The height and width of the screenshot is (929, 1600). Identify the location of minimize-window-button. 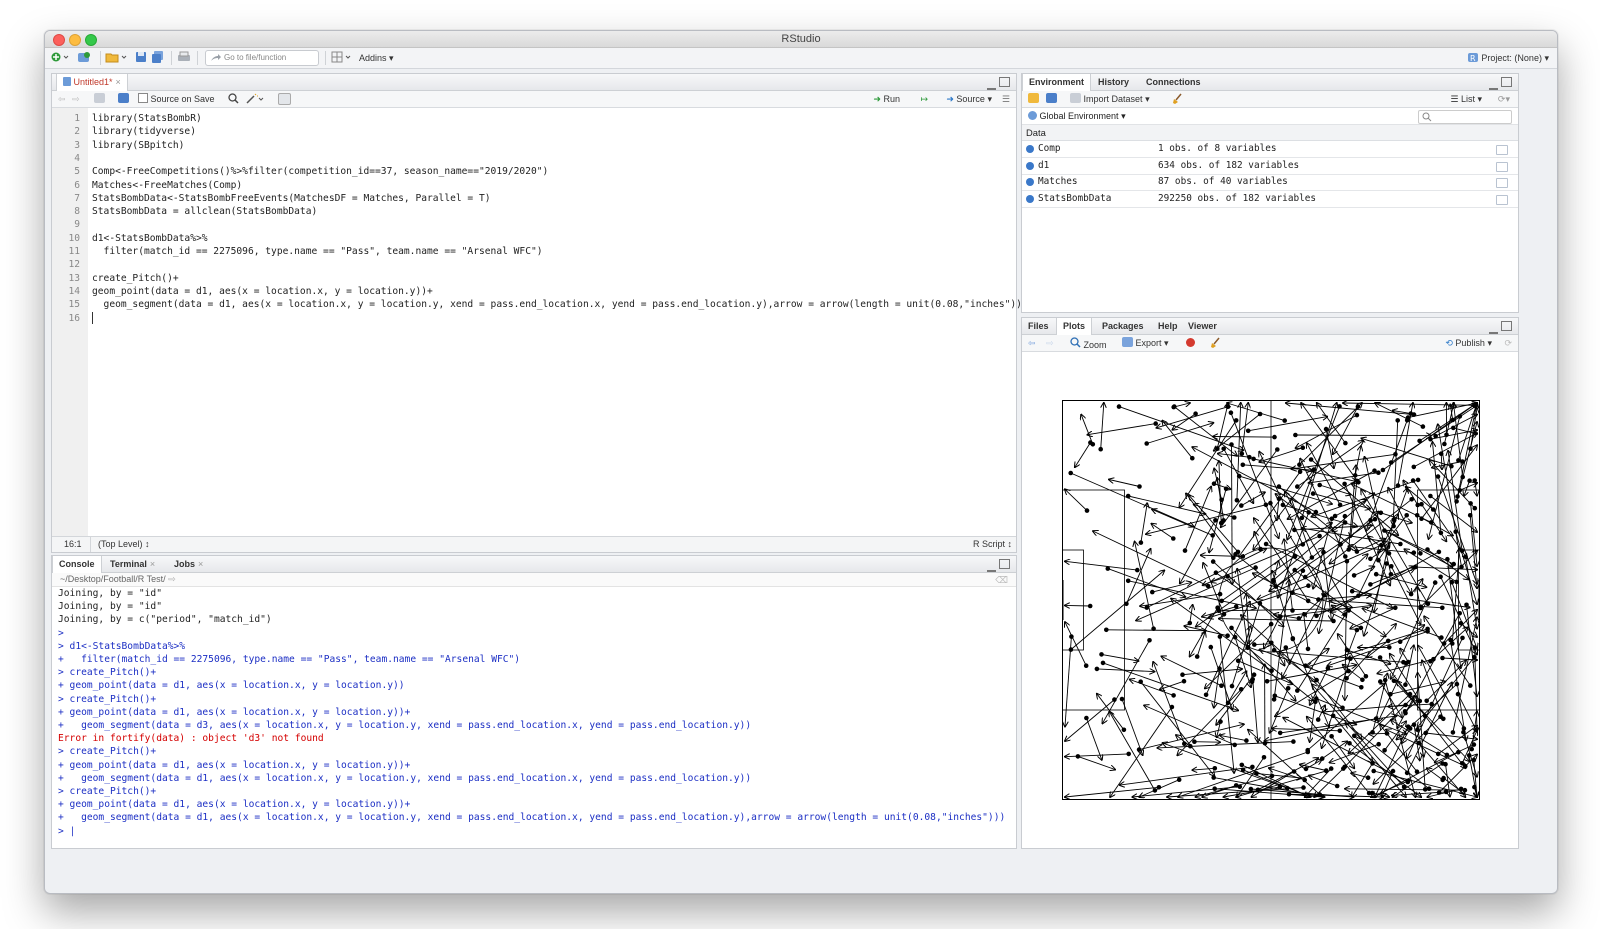
(75, 40).